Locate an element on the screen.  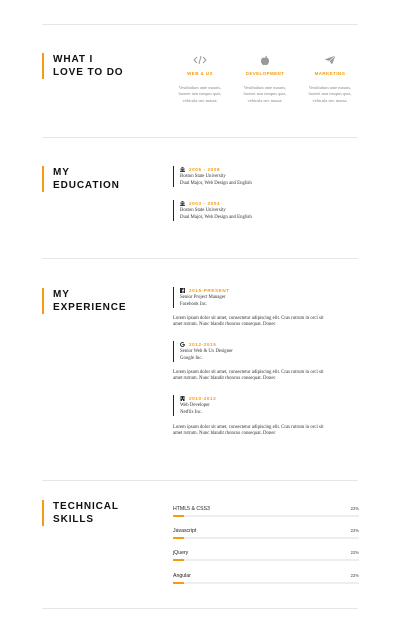
services-section-title: WHAT I LOVE TO DO is located at coordinates (83, 66).